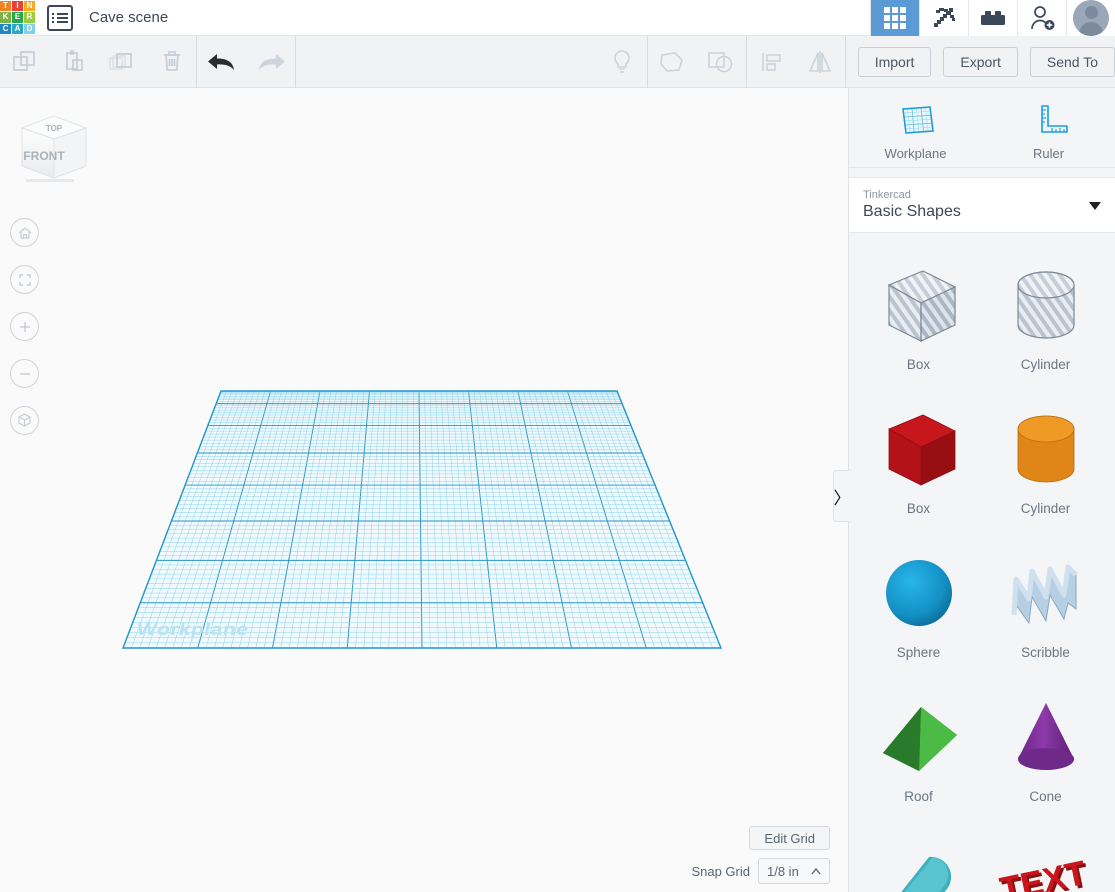 This screenshot has width=1115, height=892. What do you see at coordinates (29, 28) in the screenshot?
I see `logo-tile-d-8: D` at bounding box center [29, 28].